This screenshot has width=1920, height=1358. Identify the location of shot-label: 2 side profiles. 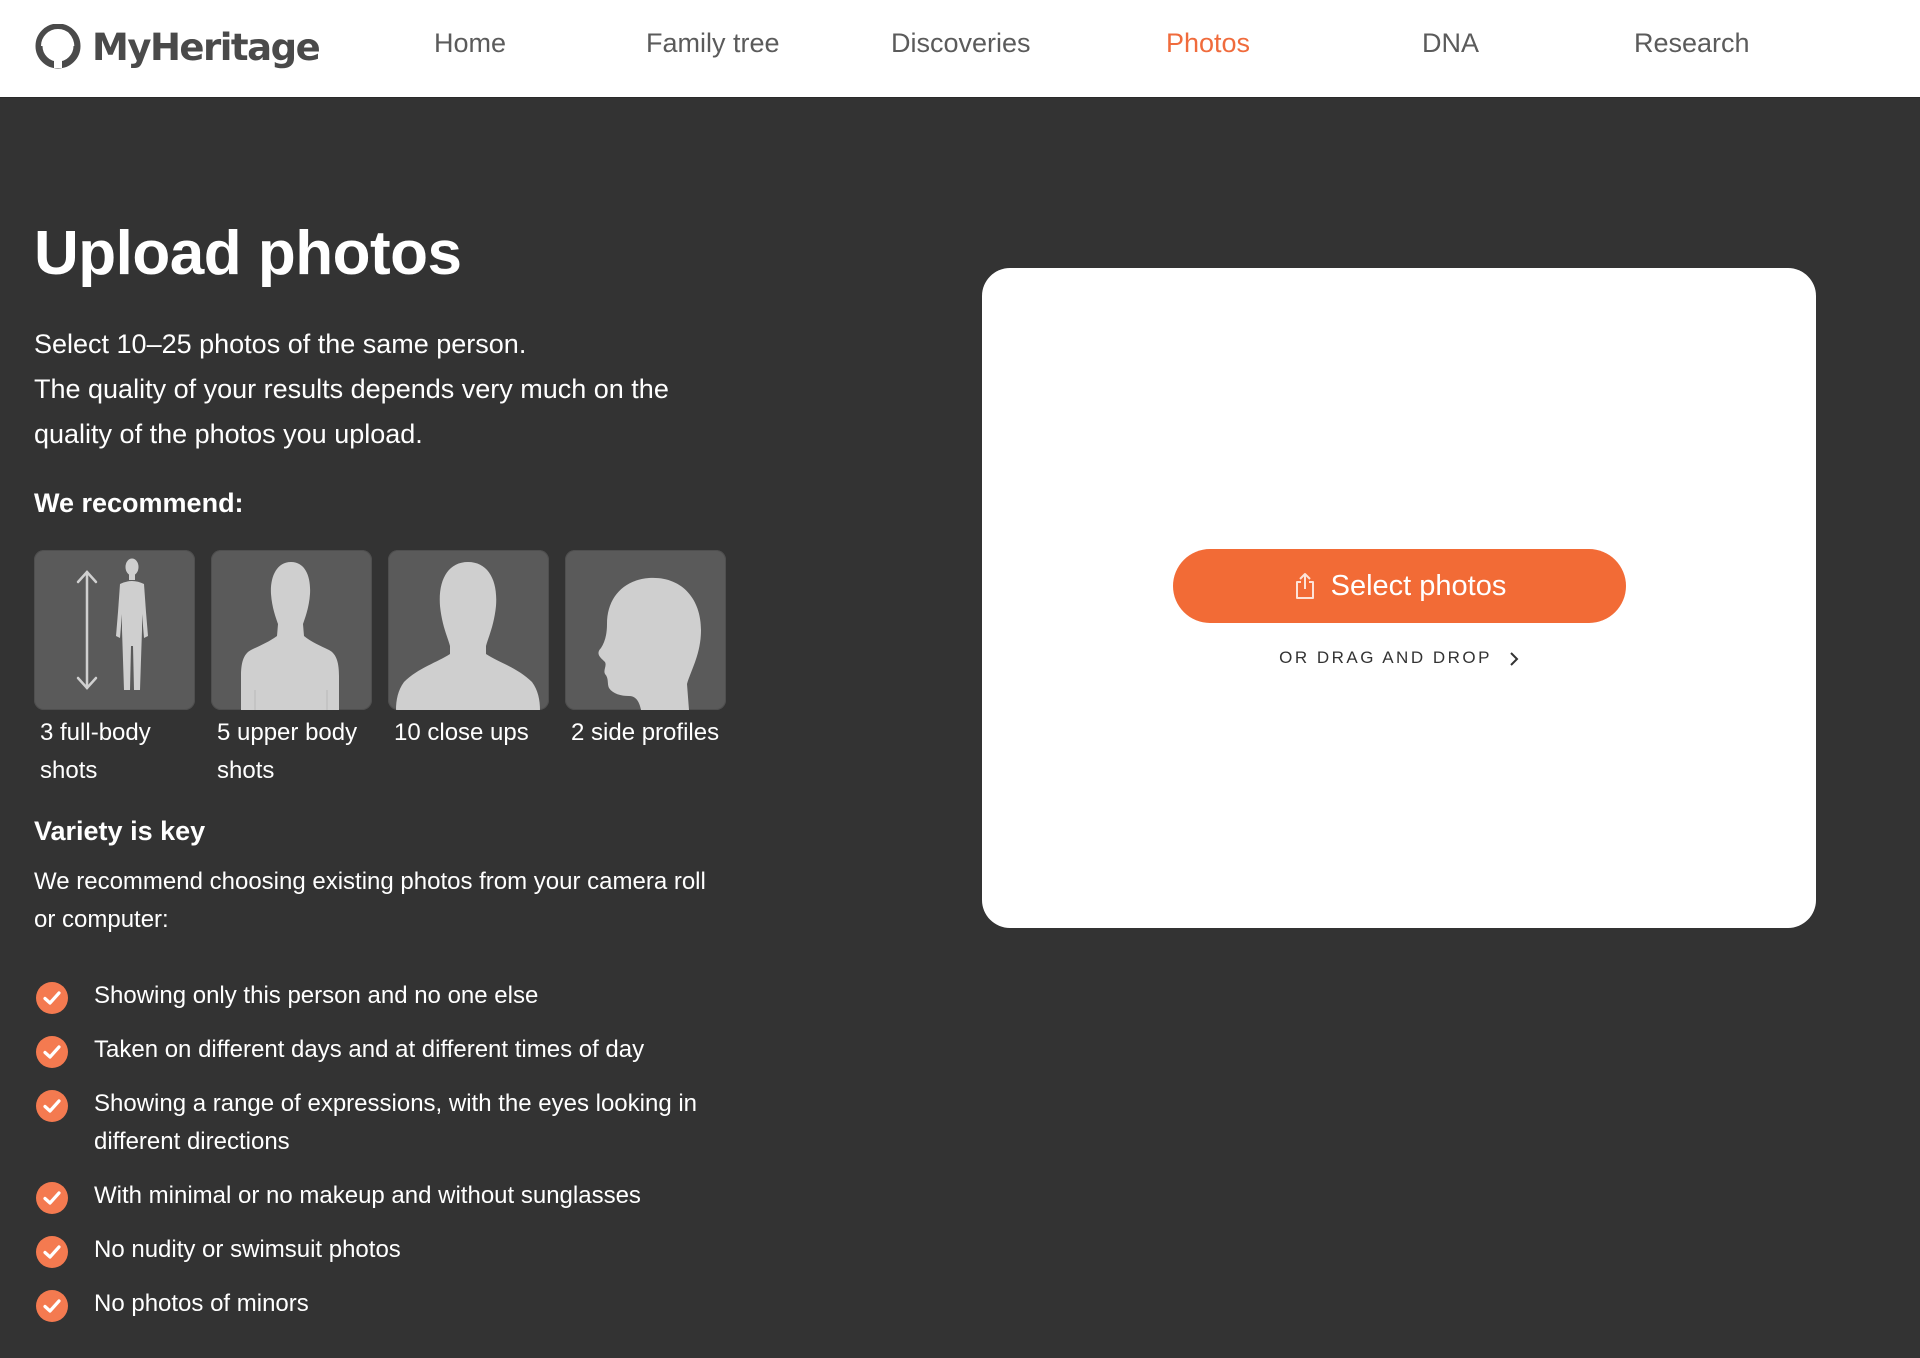
(645, 732).